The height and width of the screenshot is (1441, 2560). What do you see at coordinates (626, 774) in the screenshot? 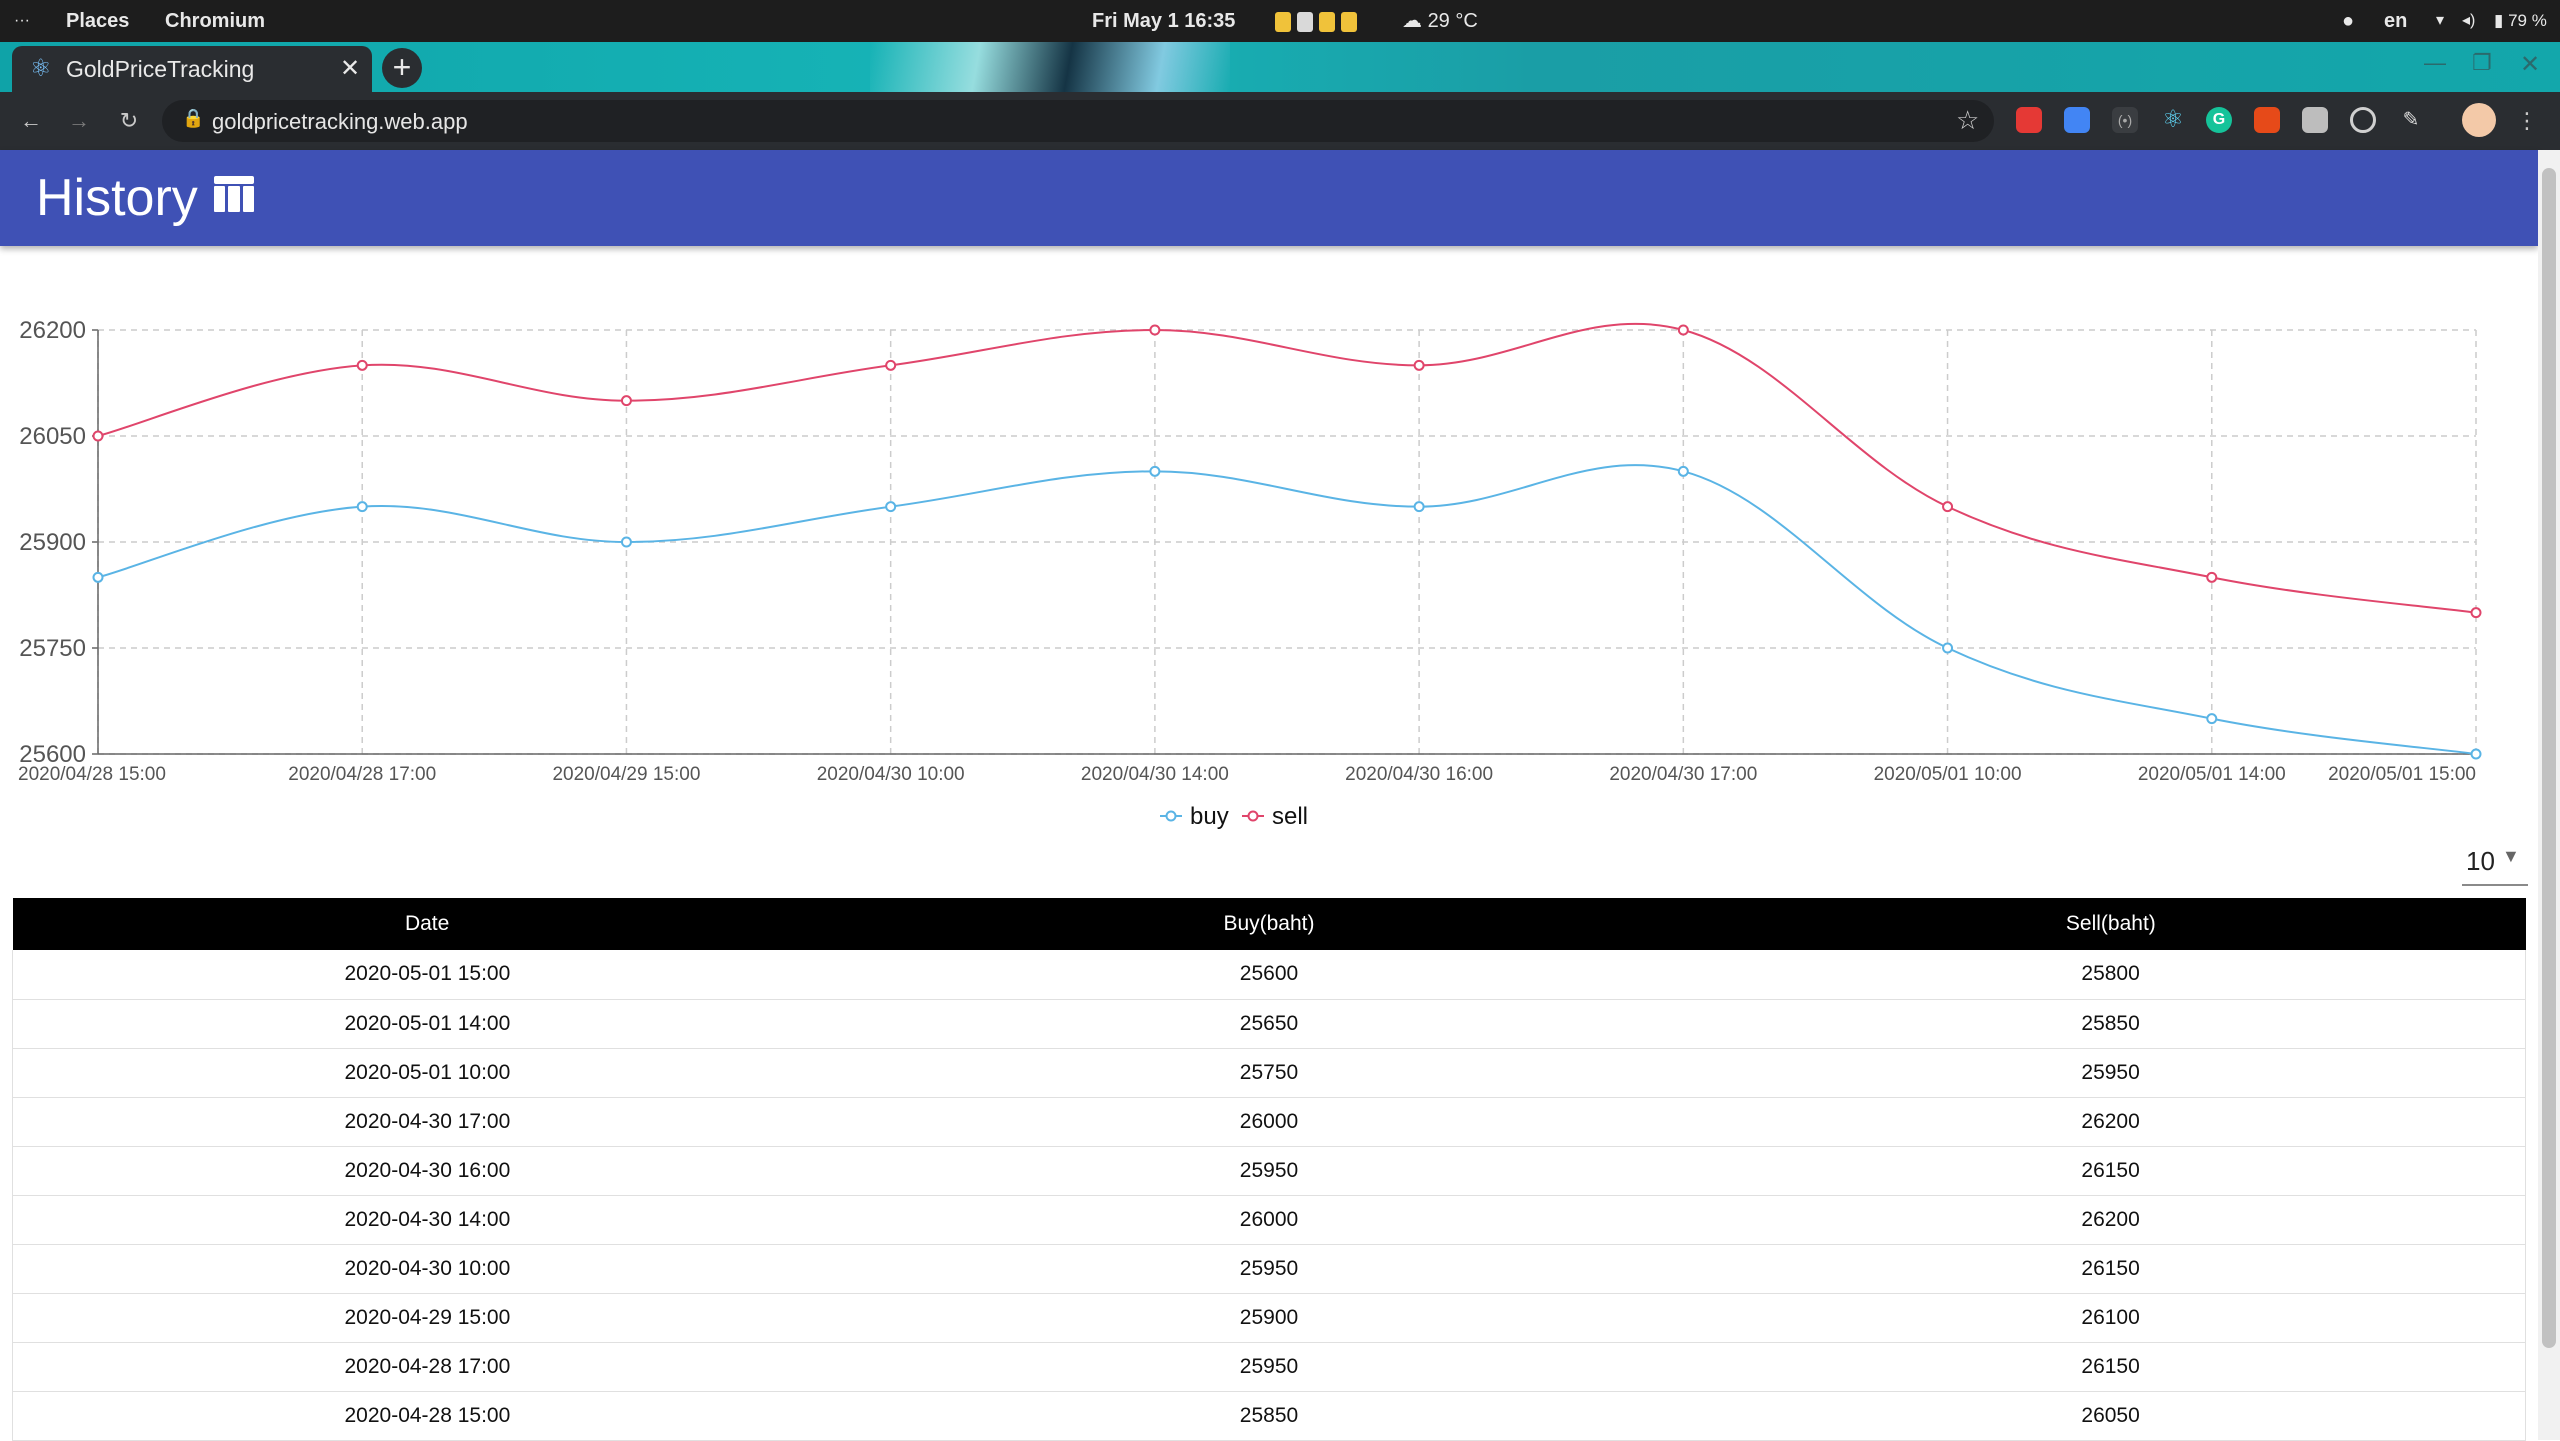
I see `x-tick-label: 2020/04/29 15:00` at bounding box center [626, 774].